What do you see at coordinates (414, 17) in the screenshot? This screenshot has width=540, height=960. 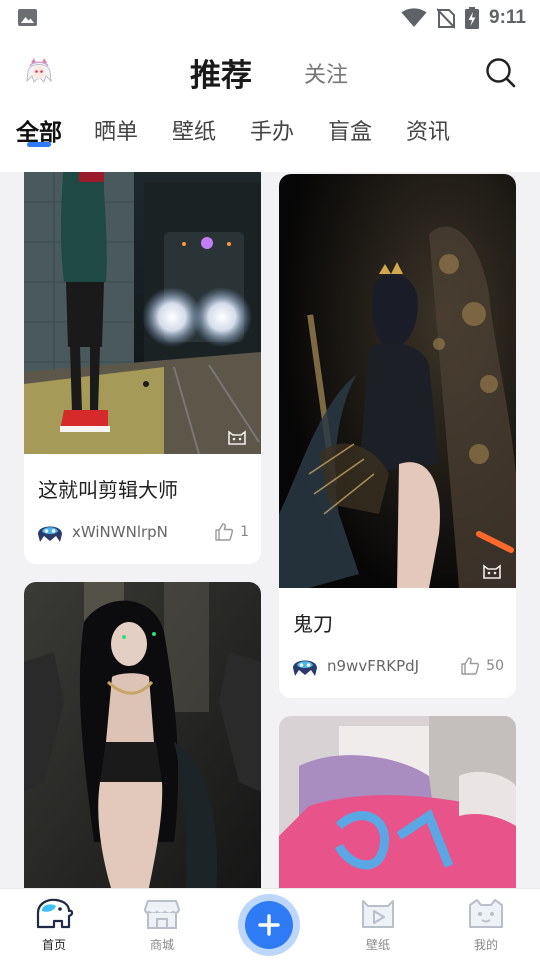 I see `wifi-icon` at bounding box center [414, 17].